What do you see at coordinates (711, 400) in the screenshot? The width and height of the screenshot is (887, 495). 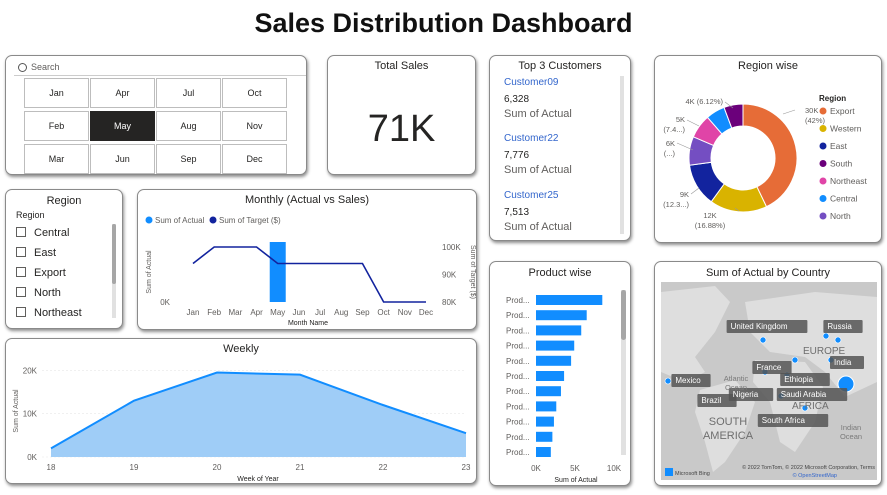 I see `map-country-label: Brazil` at bounding box center [711, 400].